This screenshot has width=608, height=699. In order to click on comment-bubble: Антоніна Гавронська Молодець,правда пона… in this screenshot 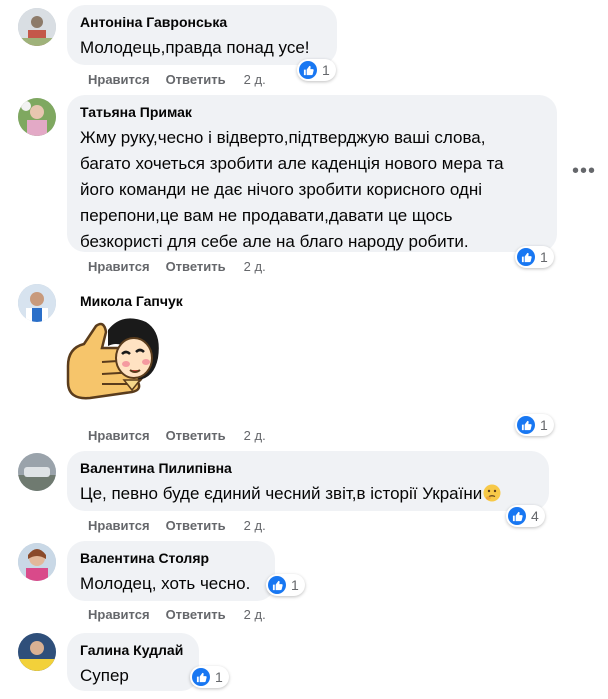, I will do `click(202, 35)`.